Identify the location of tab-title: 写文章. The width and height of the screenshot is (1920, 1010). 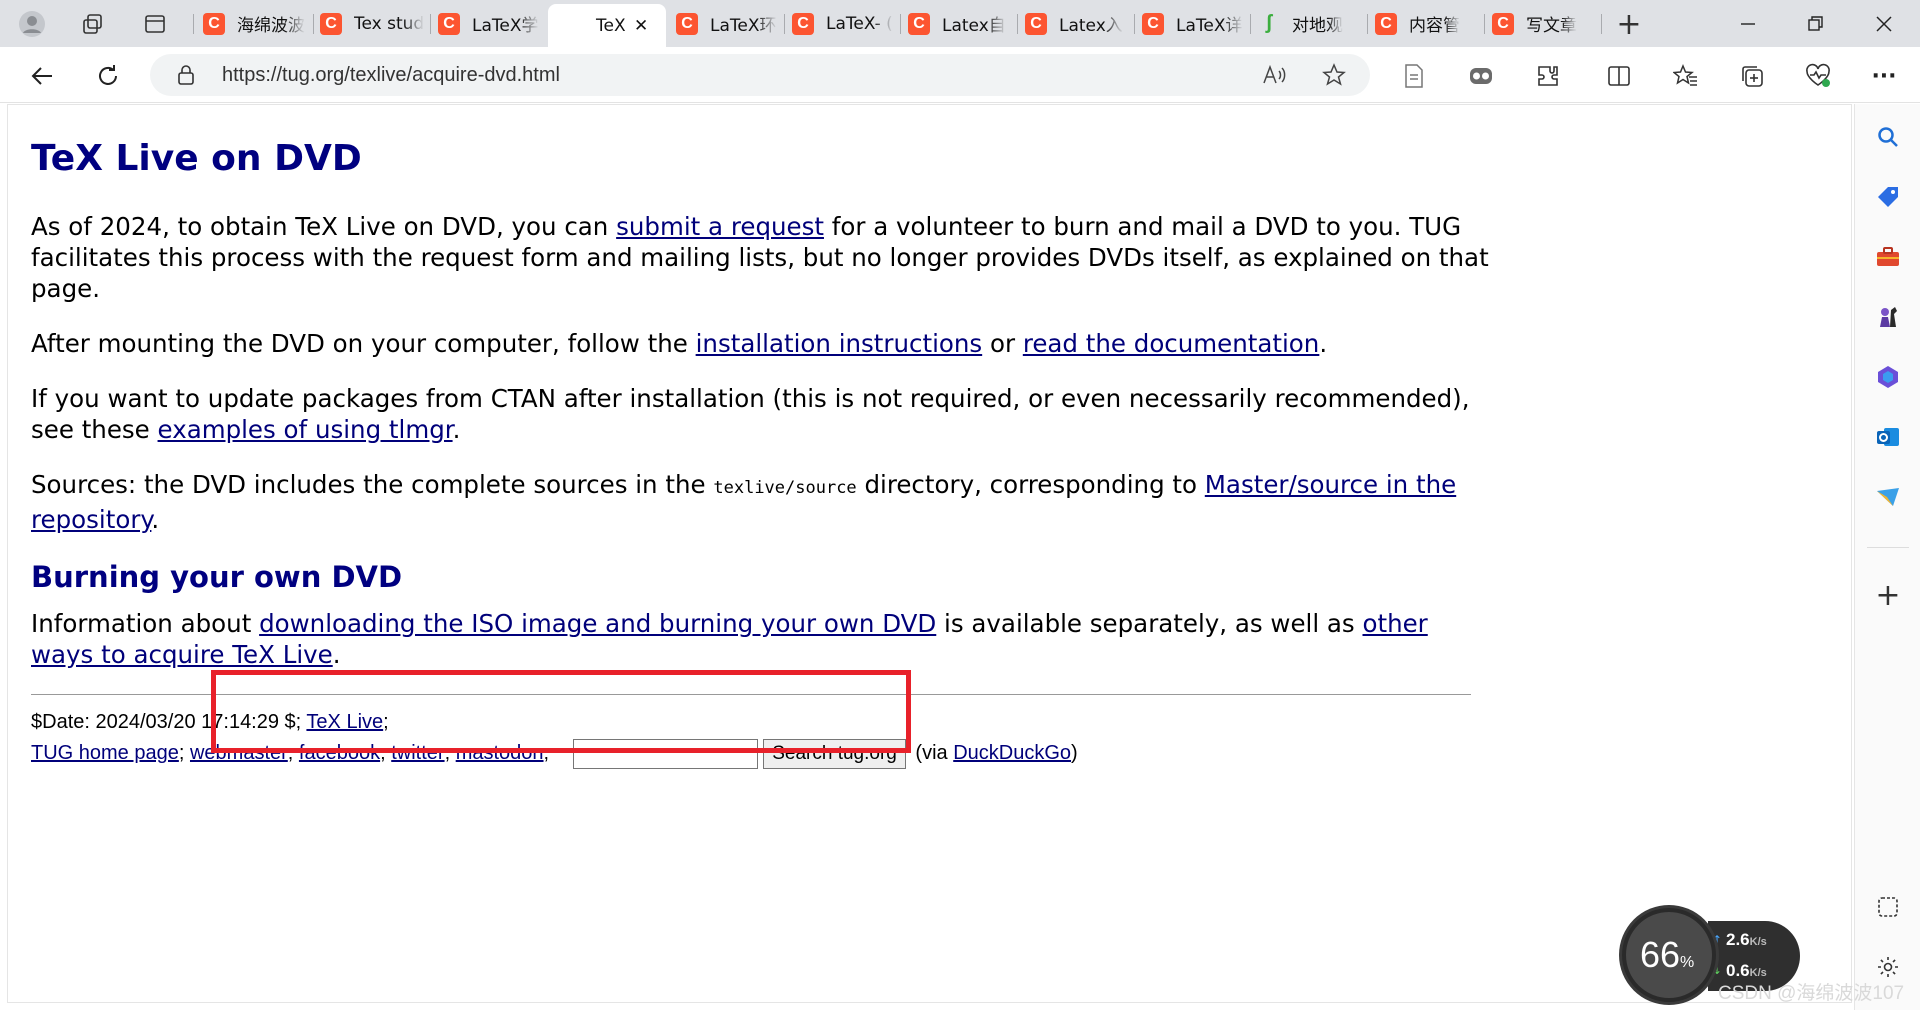
(1551, 26).